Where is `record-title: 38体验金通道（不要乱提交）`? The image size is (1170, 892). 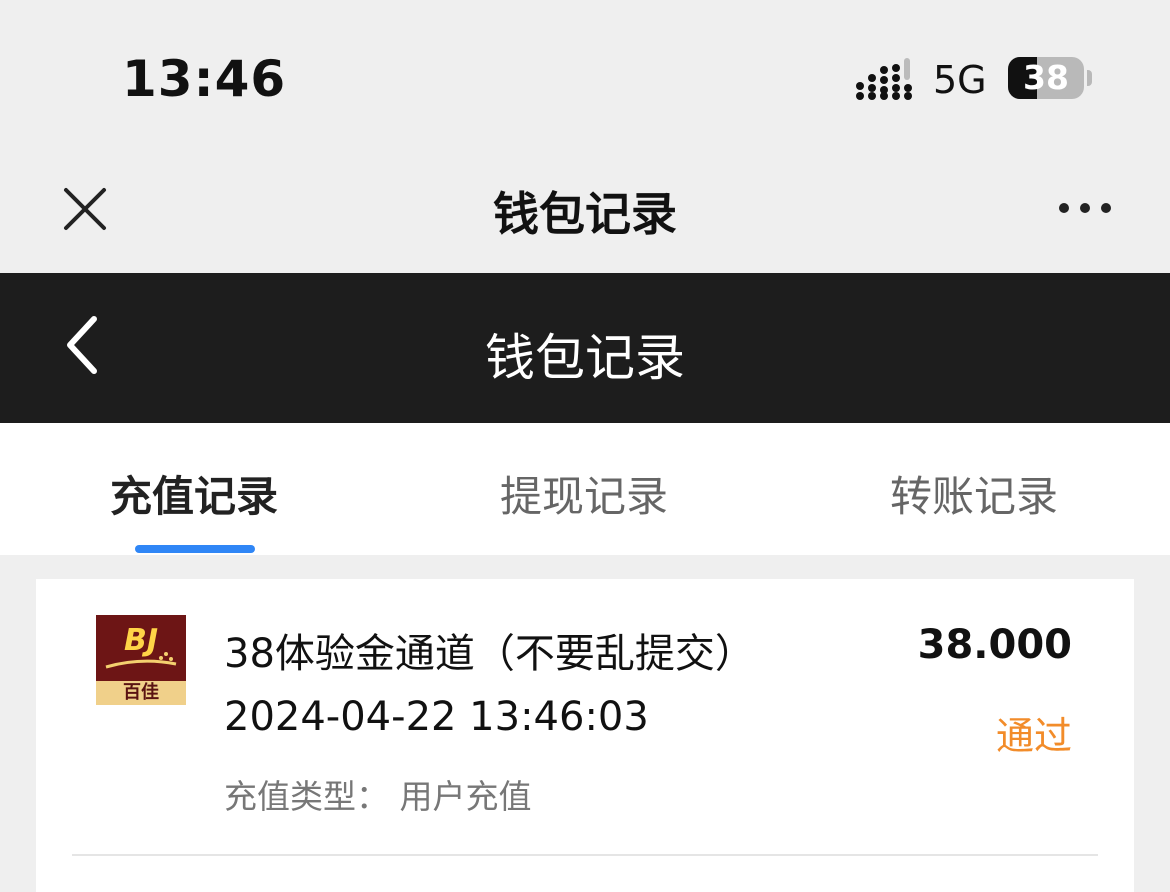 record-title: 38体验金通道（不要乱提交） is located at coordinates (489, 654).